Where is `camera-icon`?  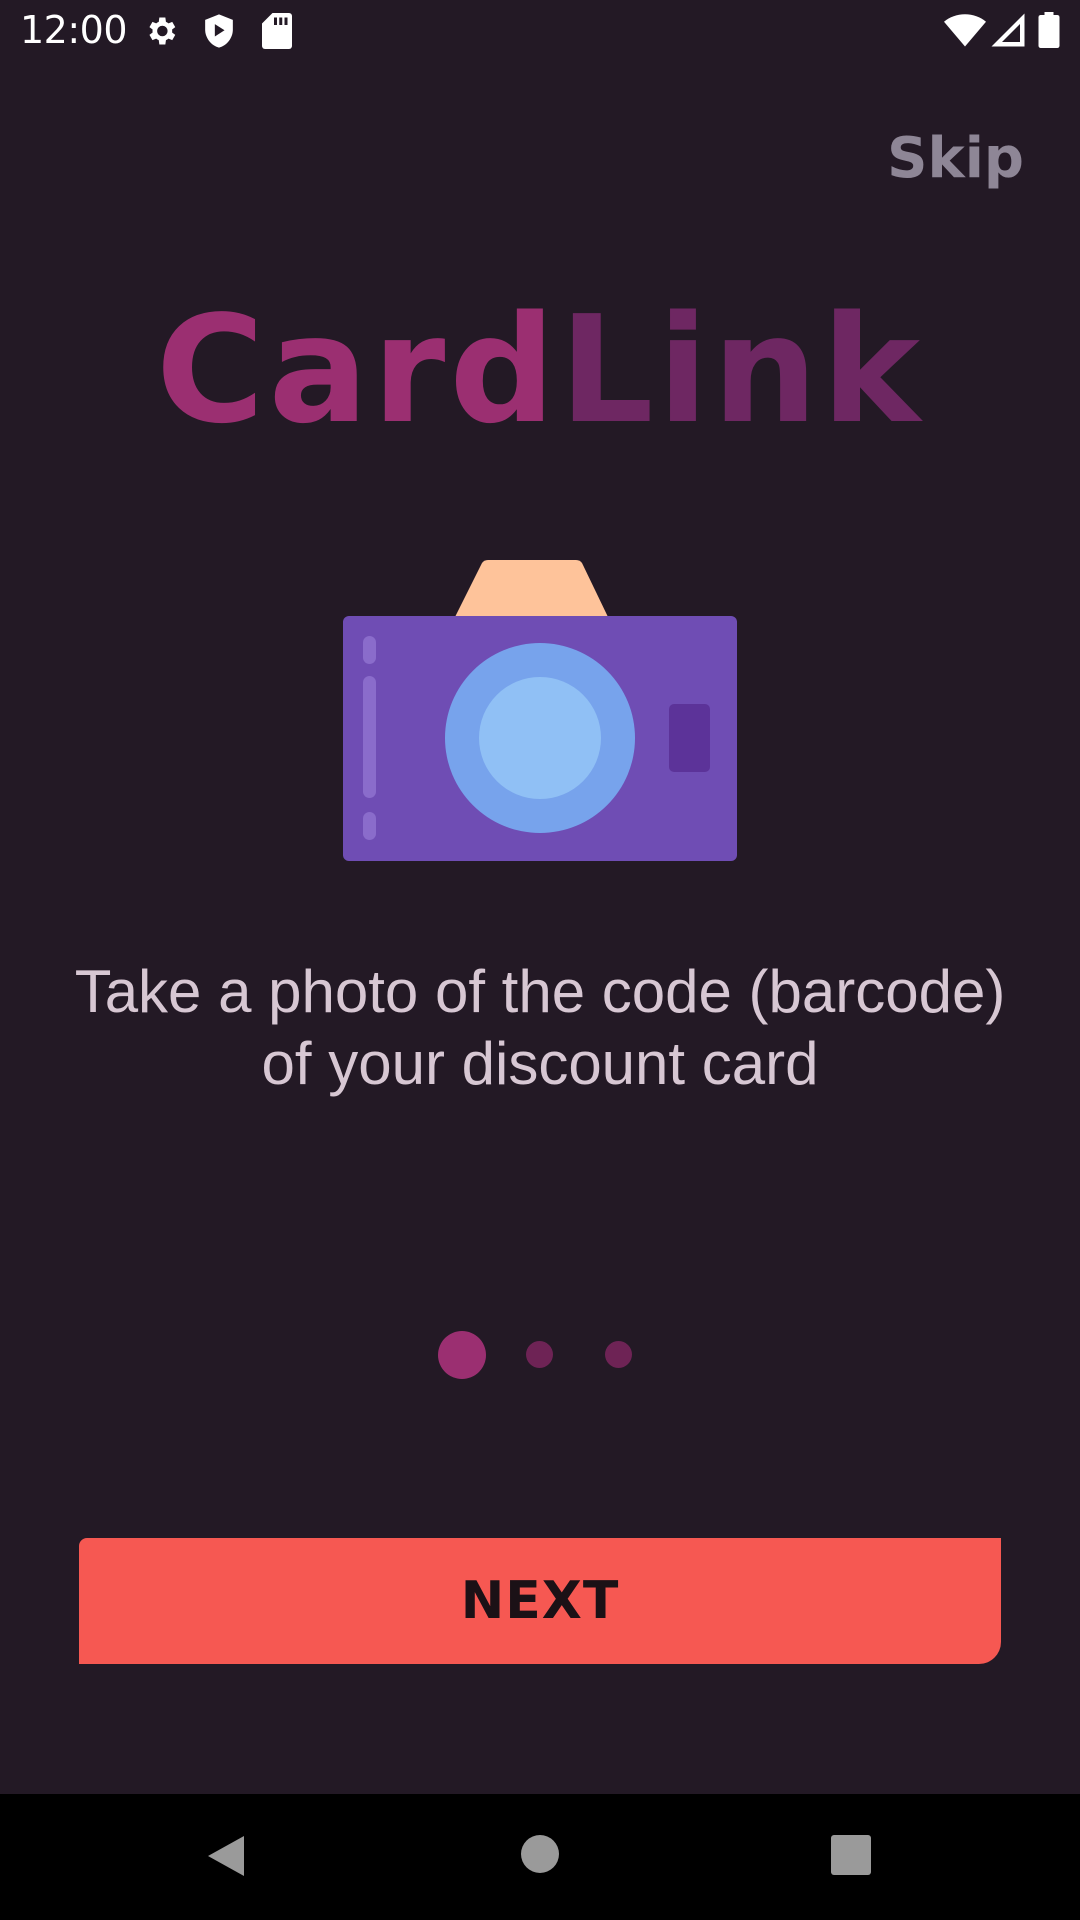
camera-icon is located at coordinates (540, 715).